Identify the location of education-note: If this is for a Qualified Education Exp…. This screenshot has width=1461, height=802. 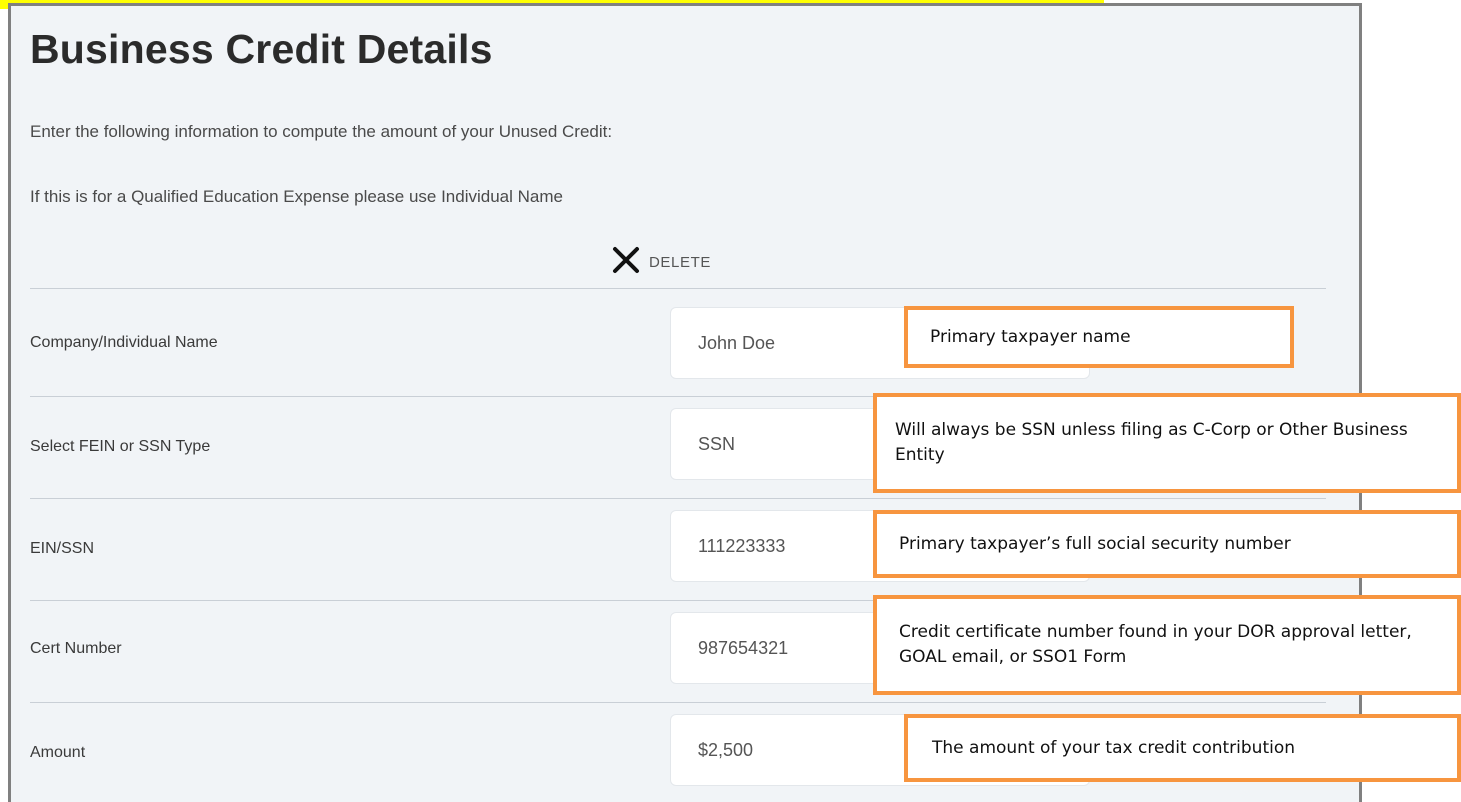
(296, 196).